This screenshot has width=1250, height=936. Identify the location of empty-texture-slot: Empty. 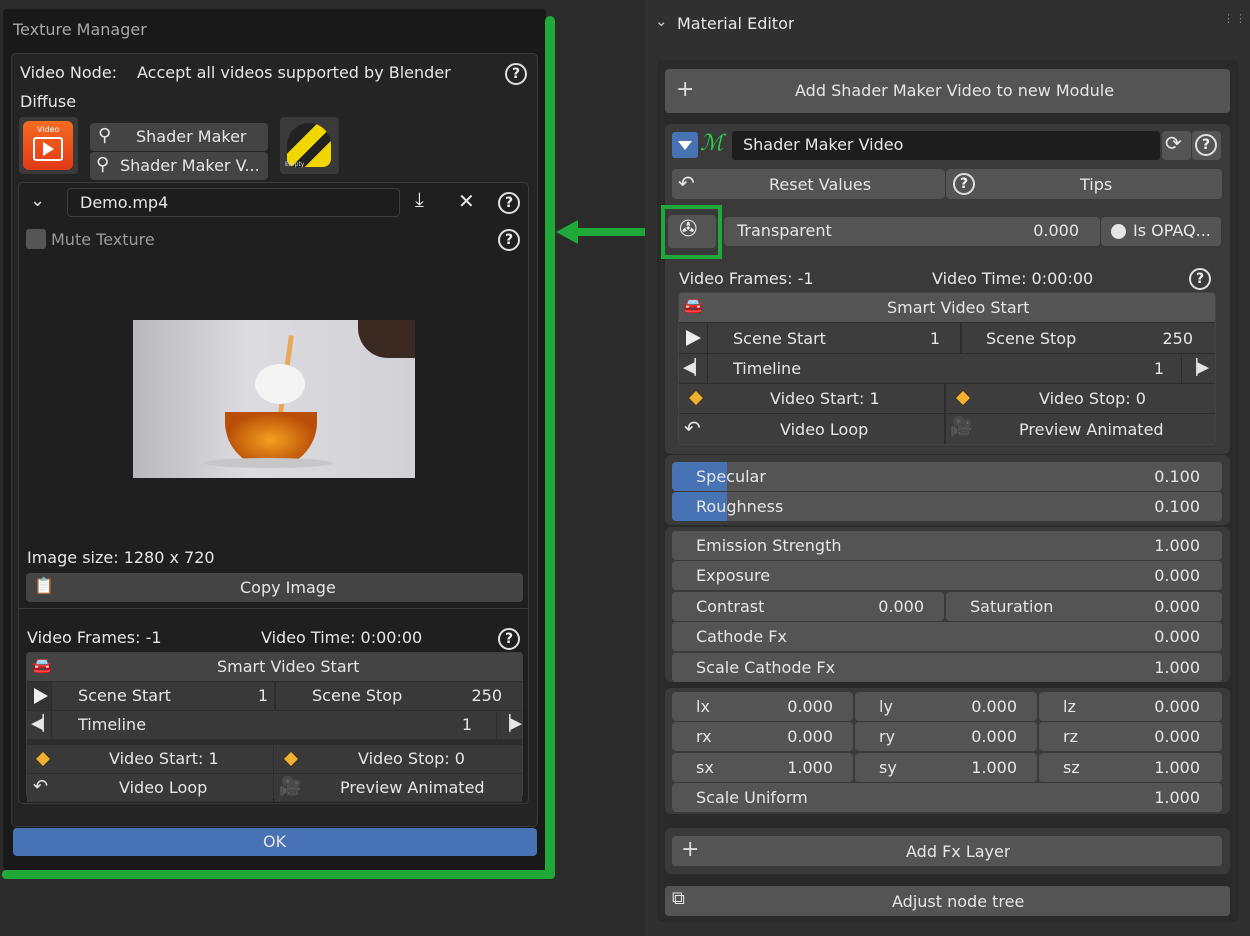
(309, 145).